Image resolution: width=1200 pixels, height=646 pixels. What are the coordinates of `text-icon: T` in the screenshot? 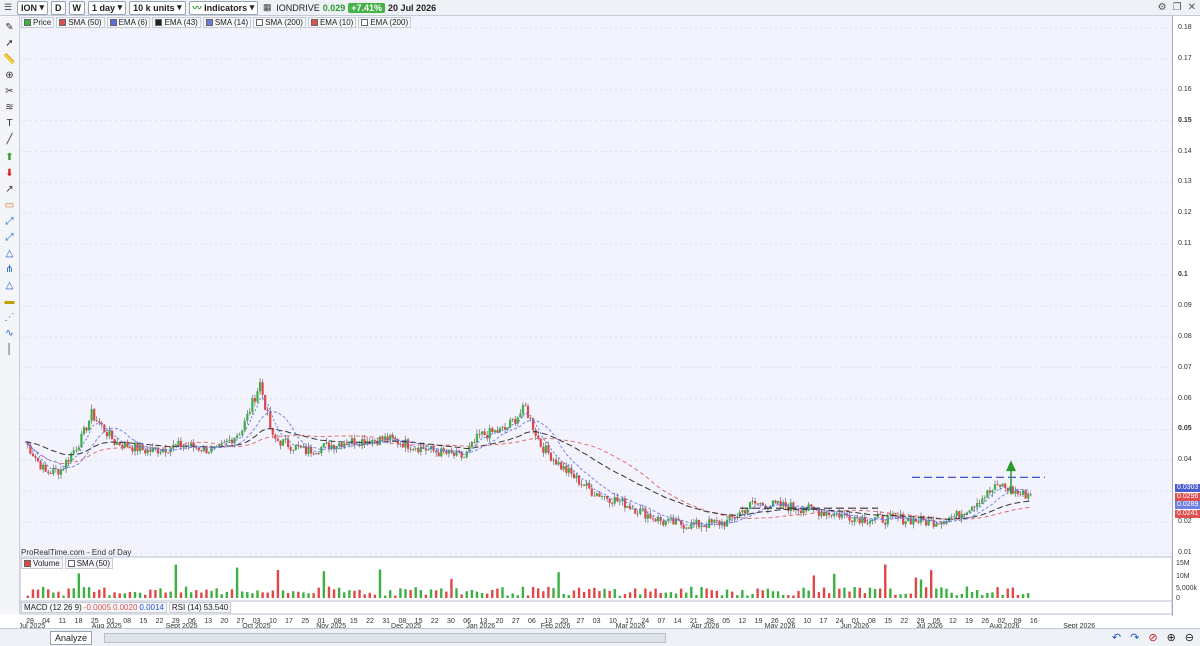 It's located at (9, 123).